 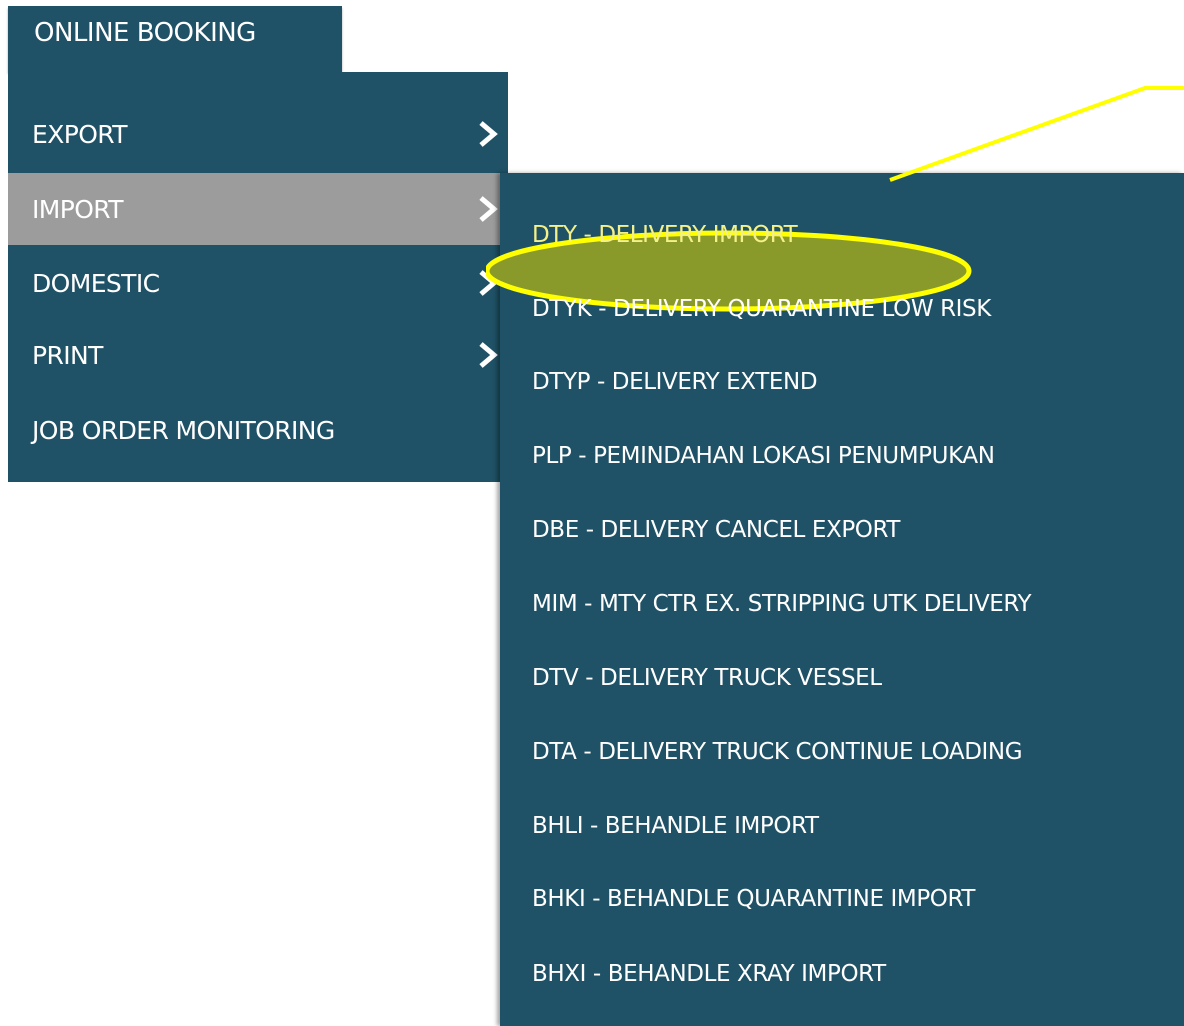 I want to click on submenu-item-label: PLP - PEMINDAHAN LOKASI PENUMPUKAN, so click(x=763, y=456).